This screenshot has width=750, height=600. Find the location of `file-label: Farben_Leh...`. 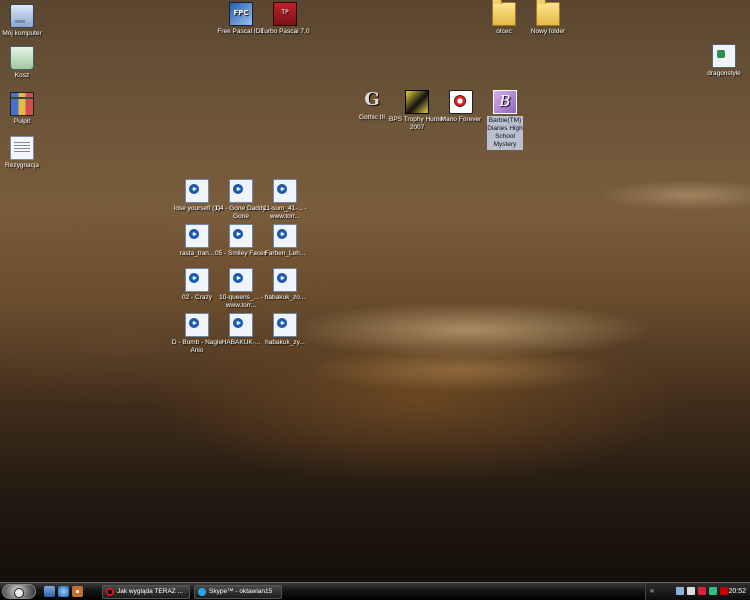

file-label: Farben_Leh... is located at coordinates (285, 253).